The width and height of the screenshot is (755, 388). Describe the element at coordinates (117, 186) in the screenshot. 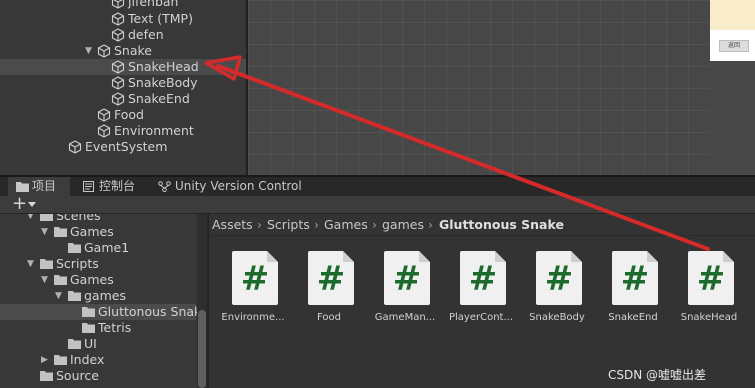

I see `tab-label: 控制台` at that location.